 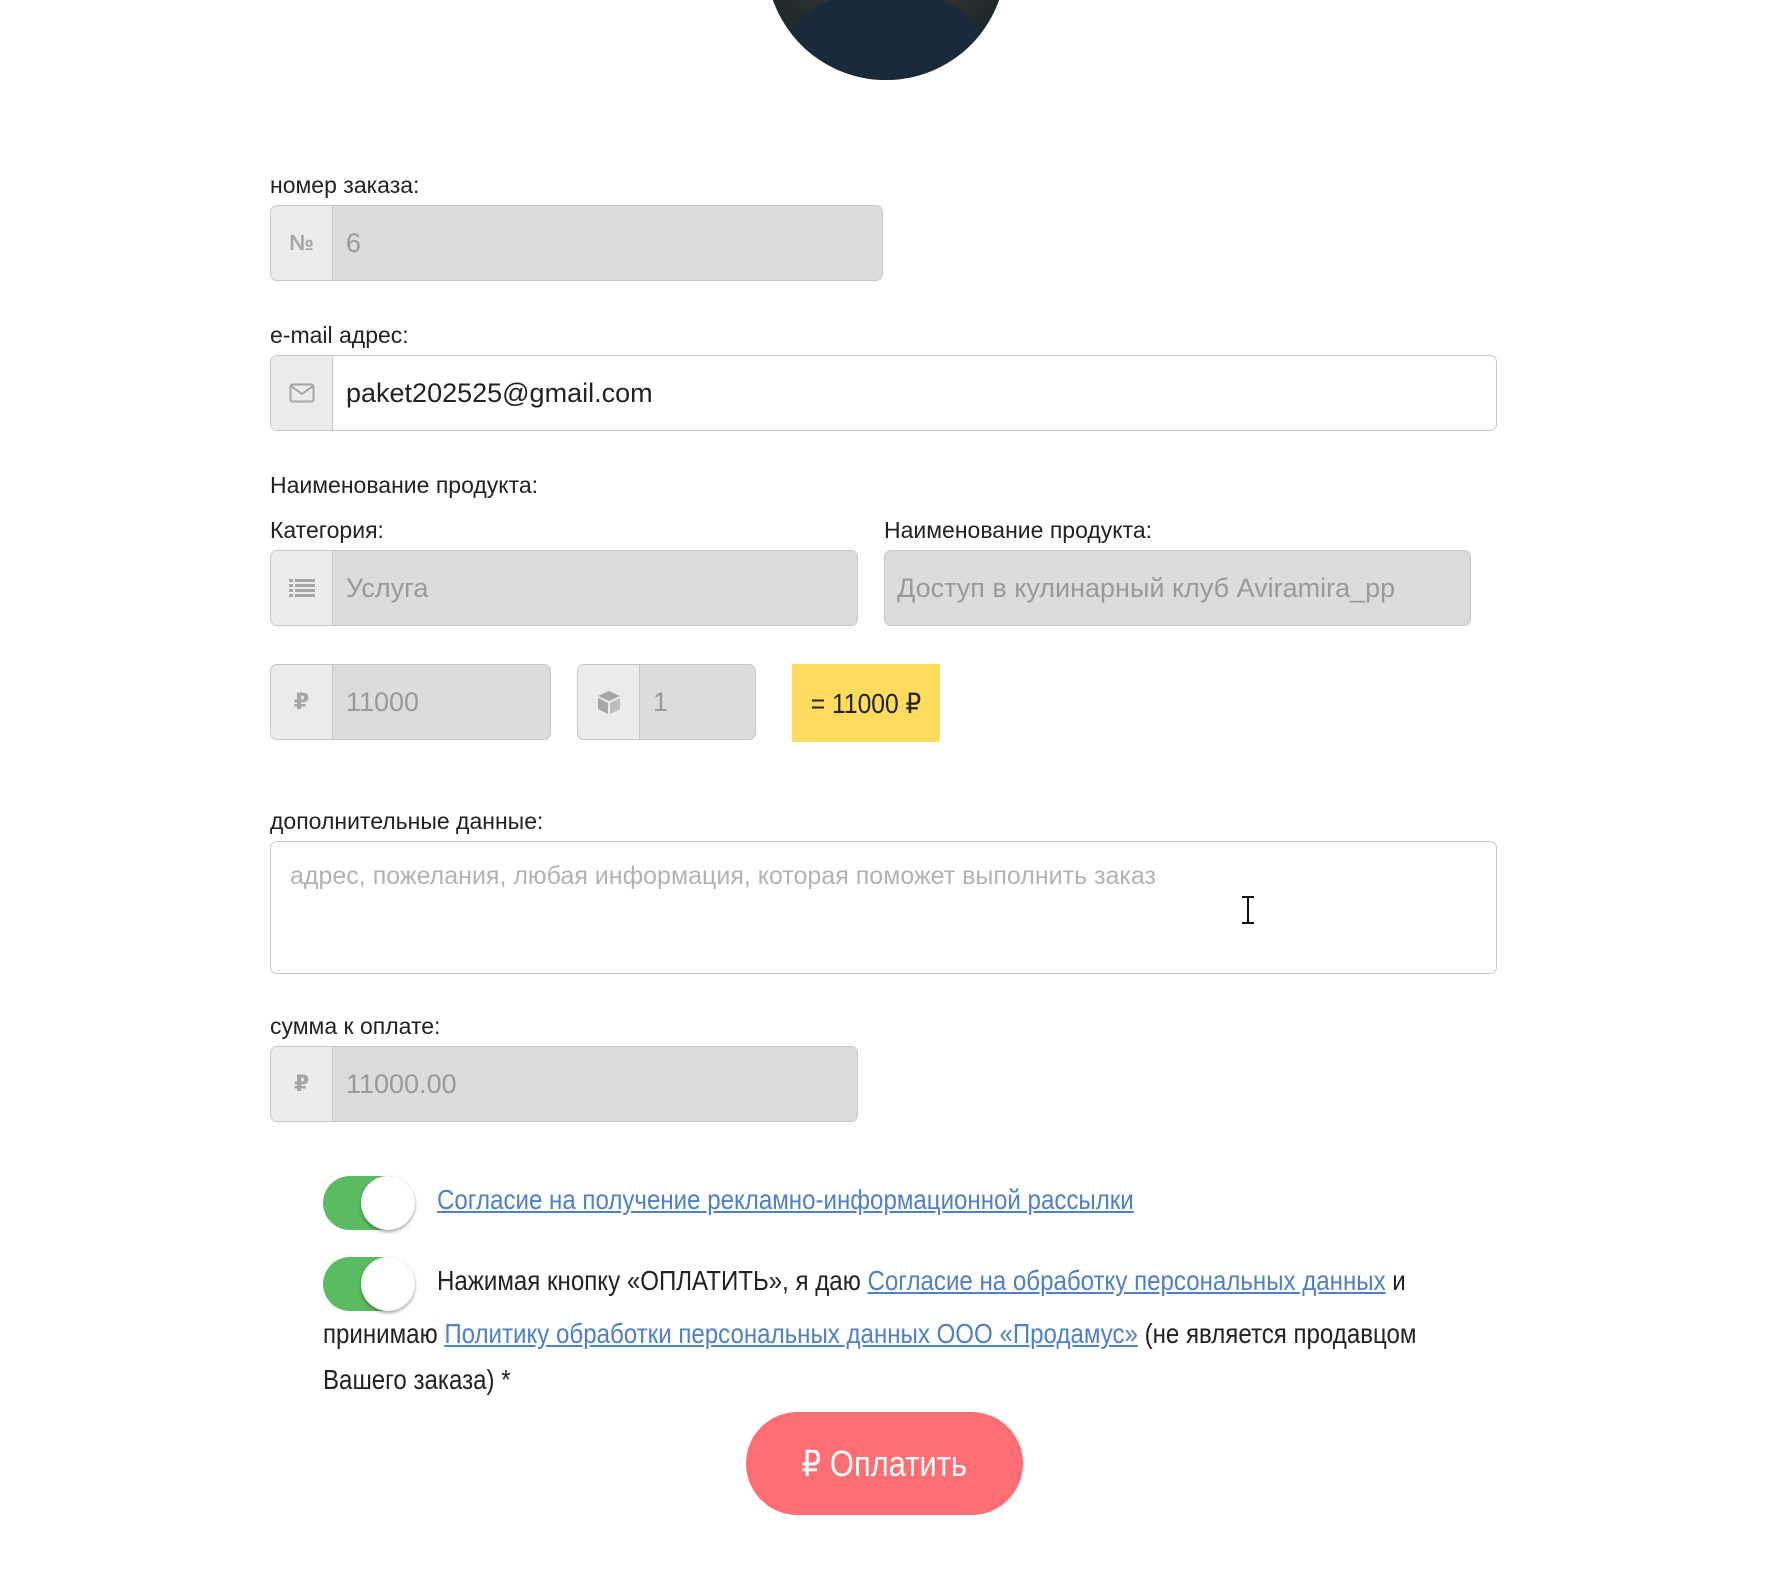 I want to click on seller-avatar, so click(x=886, y=40).